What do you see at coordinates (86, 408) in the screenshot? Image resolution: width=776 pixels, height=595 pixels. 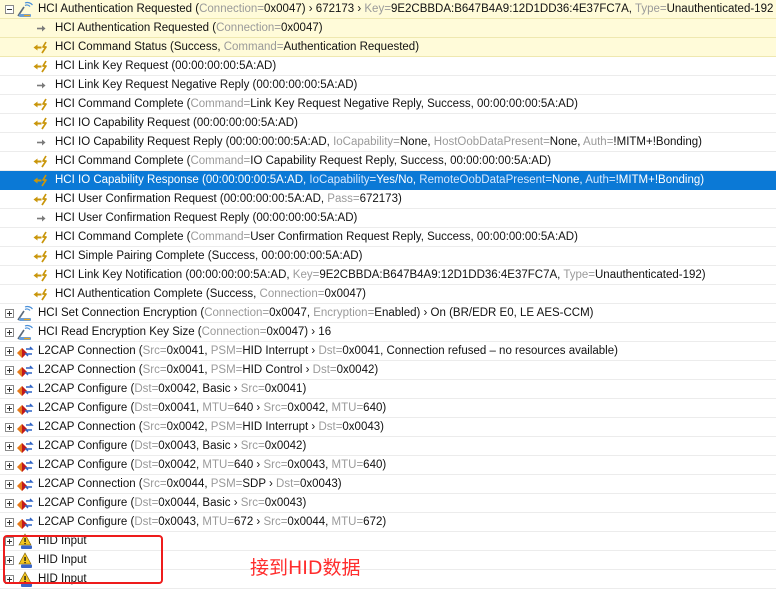 I see `field-text: L2CAP Configure (` at bounding box center [86, 408].